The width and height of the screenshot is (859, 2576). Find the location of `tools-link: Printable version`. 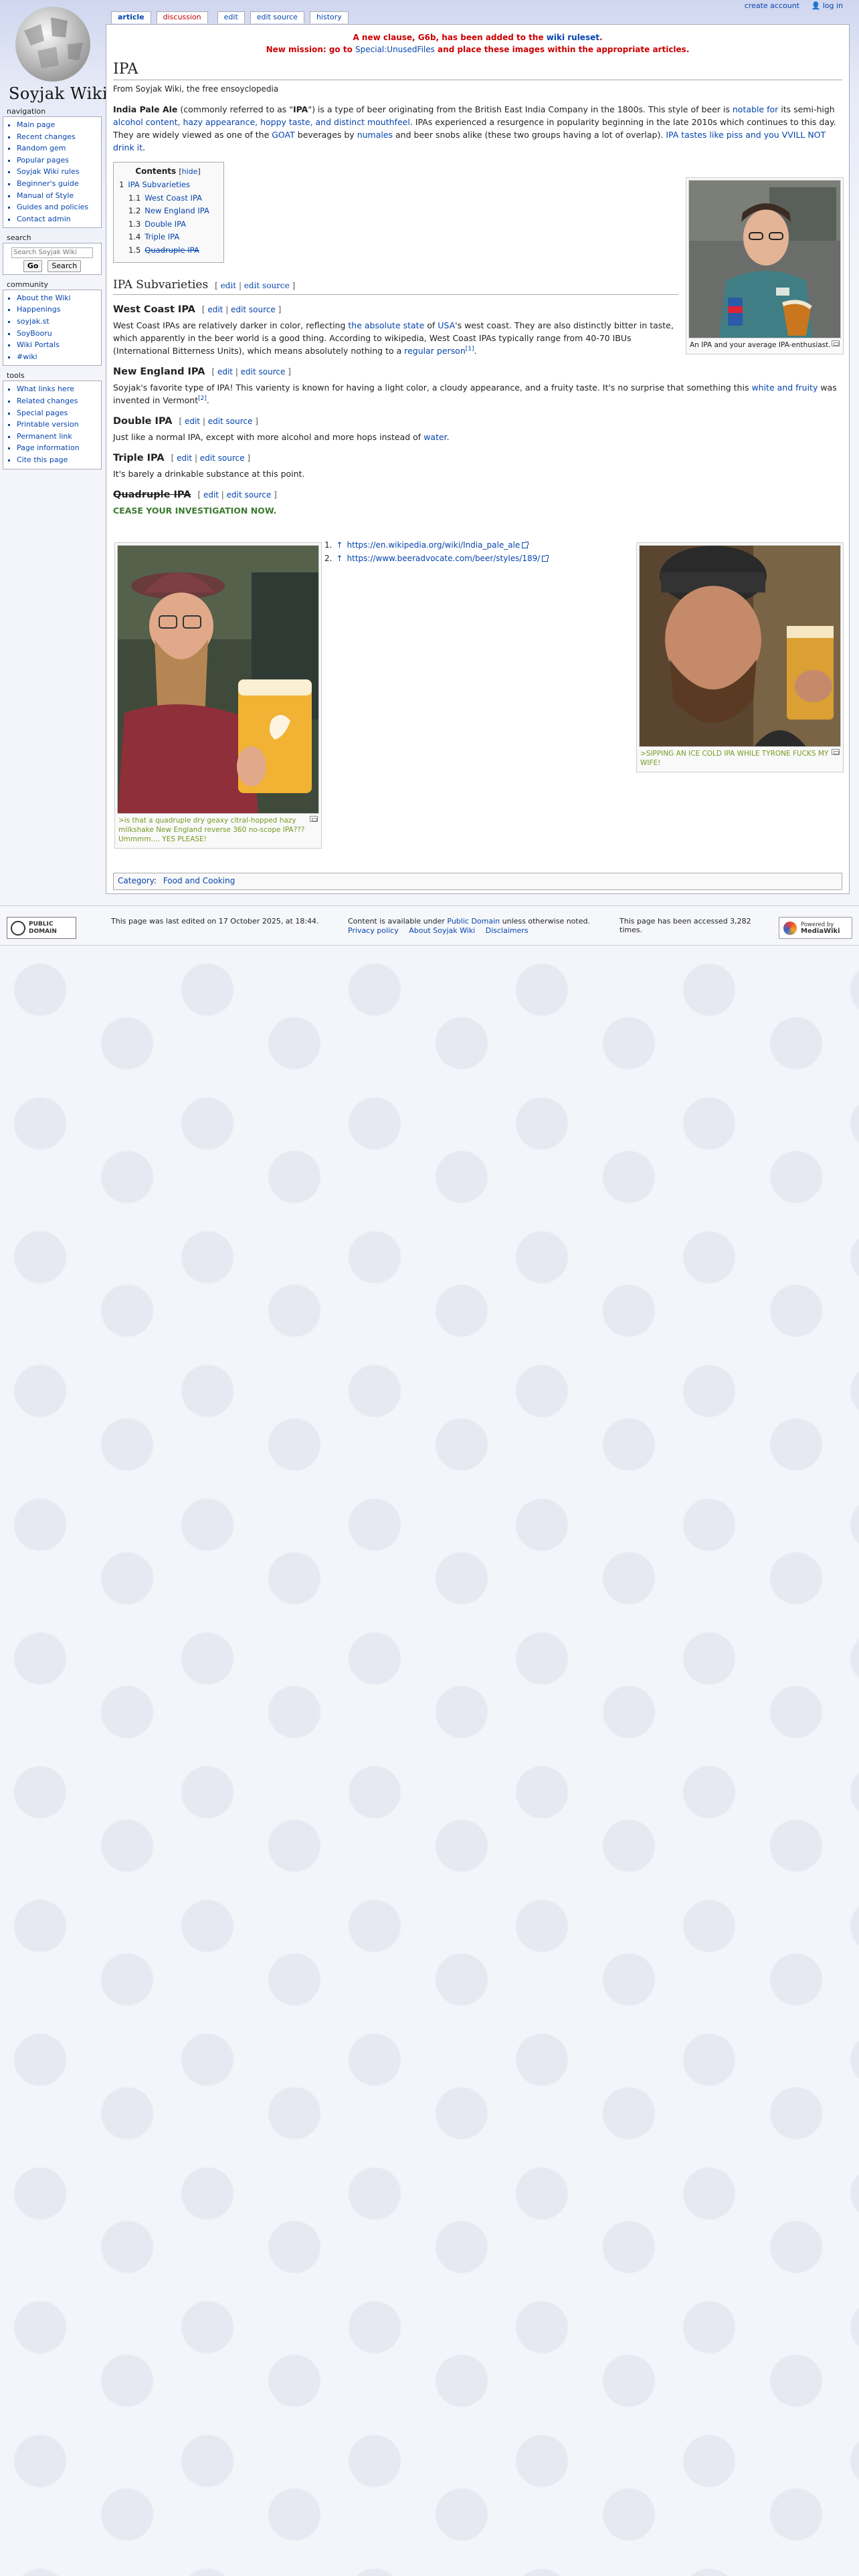

tools-link: Printable version is located at coordinates (48, 424).